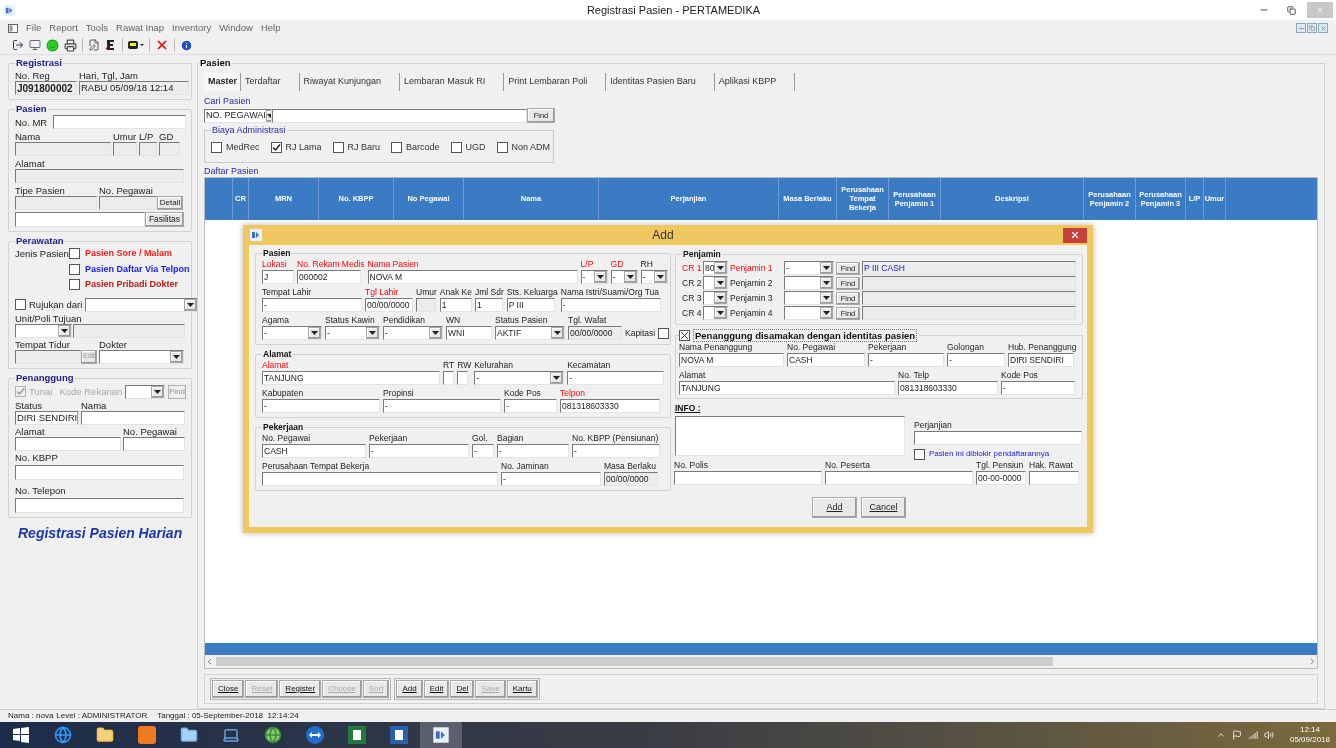  Describe the element at coordinates (1309, 730) in the screenshot. I see `clock-time: 12:14` at that location.